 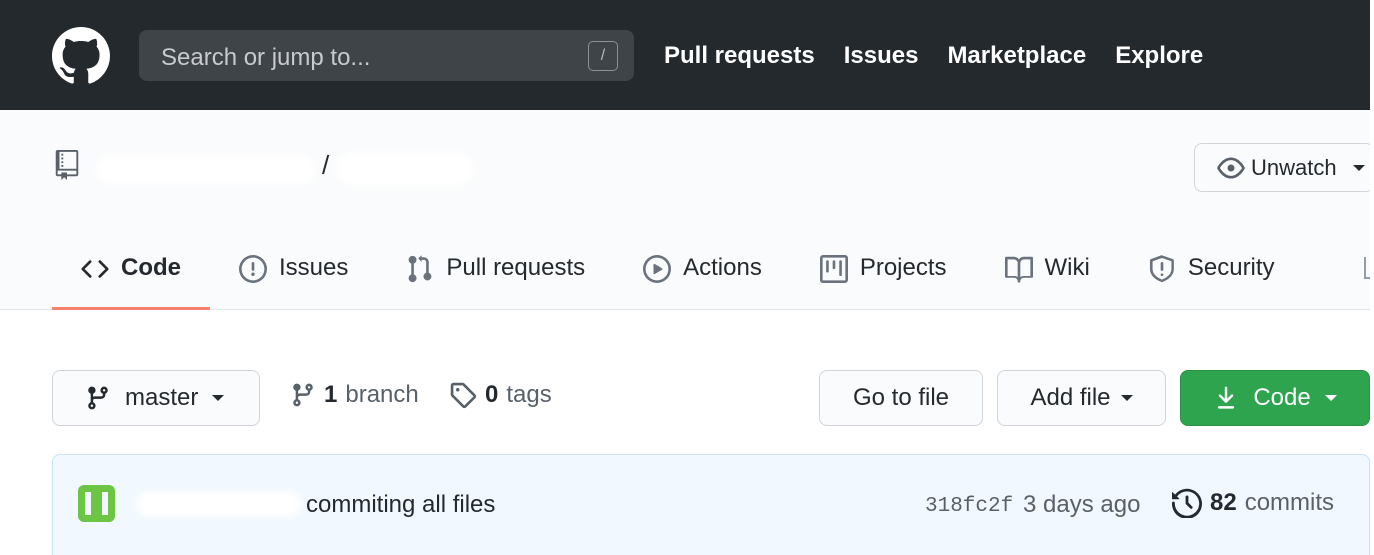 I want to click on tab-label: Projects, so click(x=903, y=267).